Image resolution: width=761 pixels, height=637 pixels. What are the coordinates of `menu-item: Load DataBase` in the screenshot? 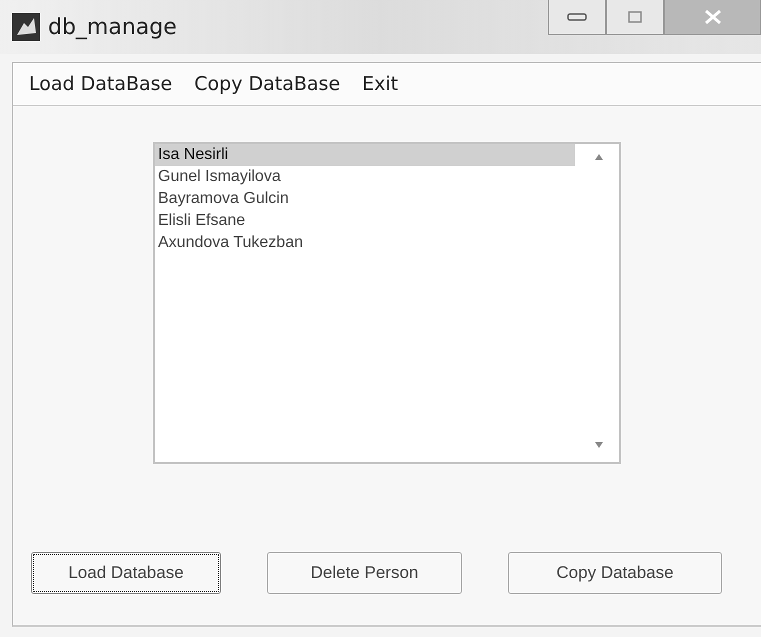 It's located at (100, 84).